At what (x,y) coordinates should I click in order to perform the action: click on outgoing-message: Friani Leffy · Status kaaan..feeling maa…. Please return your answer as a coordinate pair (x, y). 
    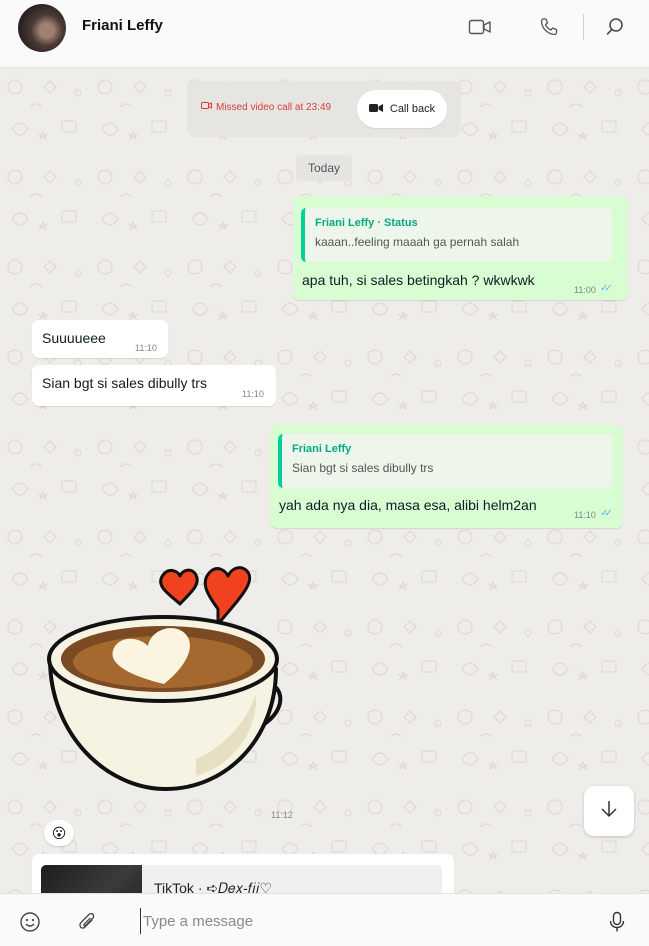
    Looking at the image, I should click on (460, 248).